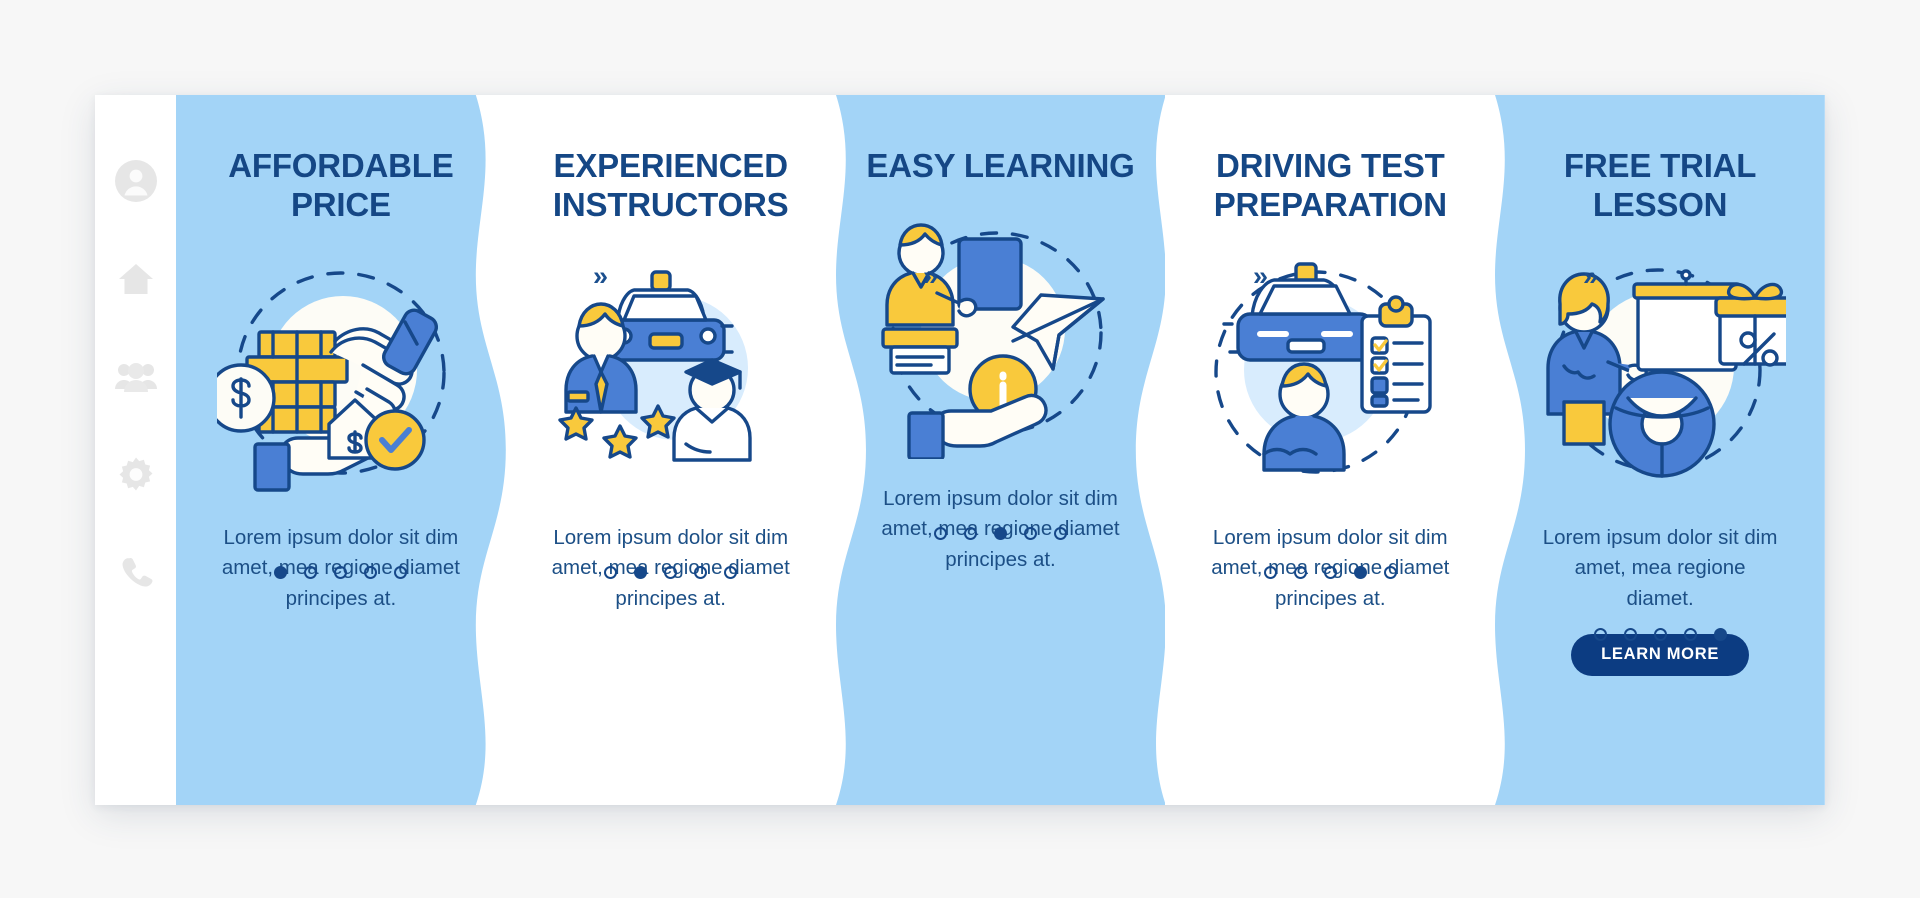  Describe the element at coordinates (1001, 334) in the screenshot. I see `teacher-board-paperplane-info-illustration` at that location.